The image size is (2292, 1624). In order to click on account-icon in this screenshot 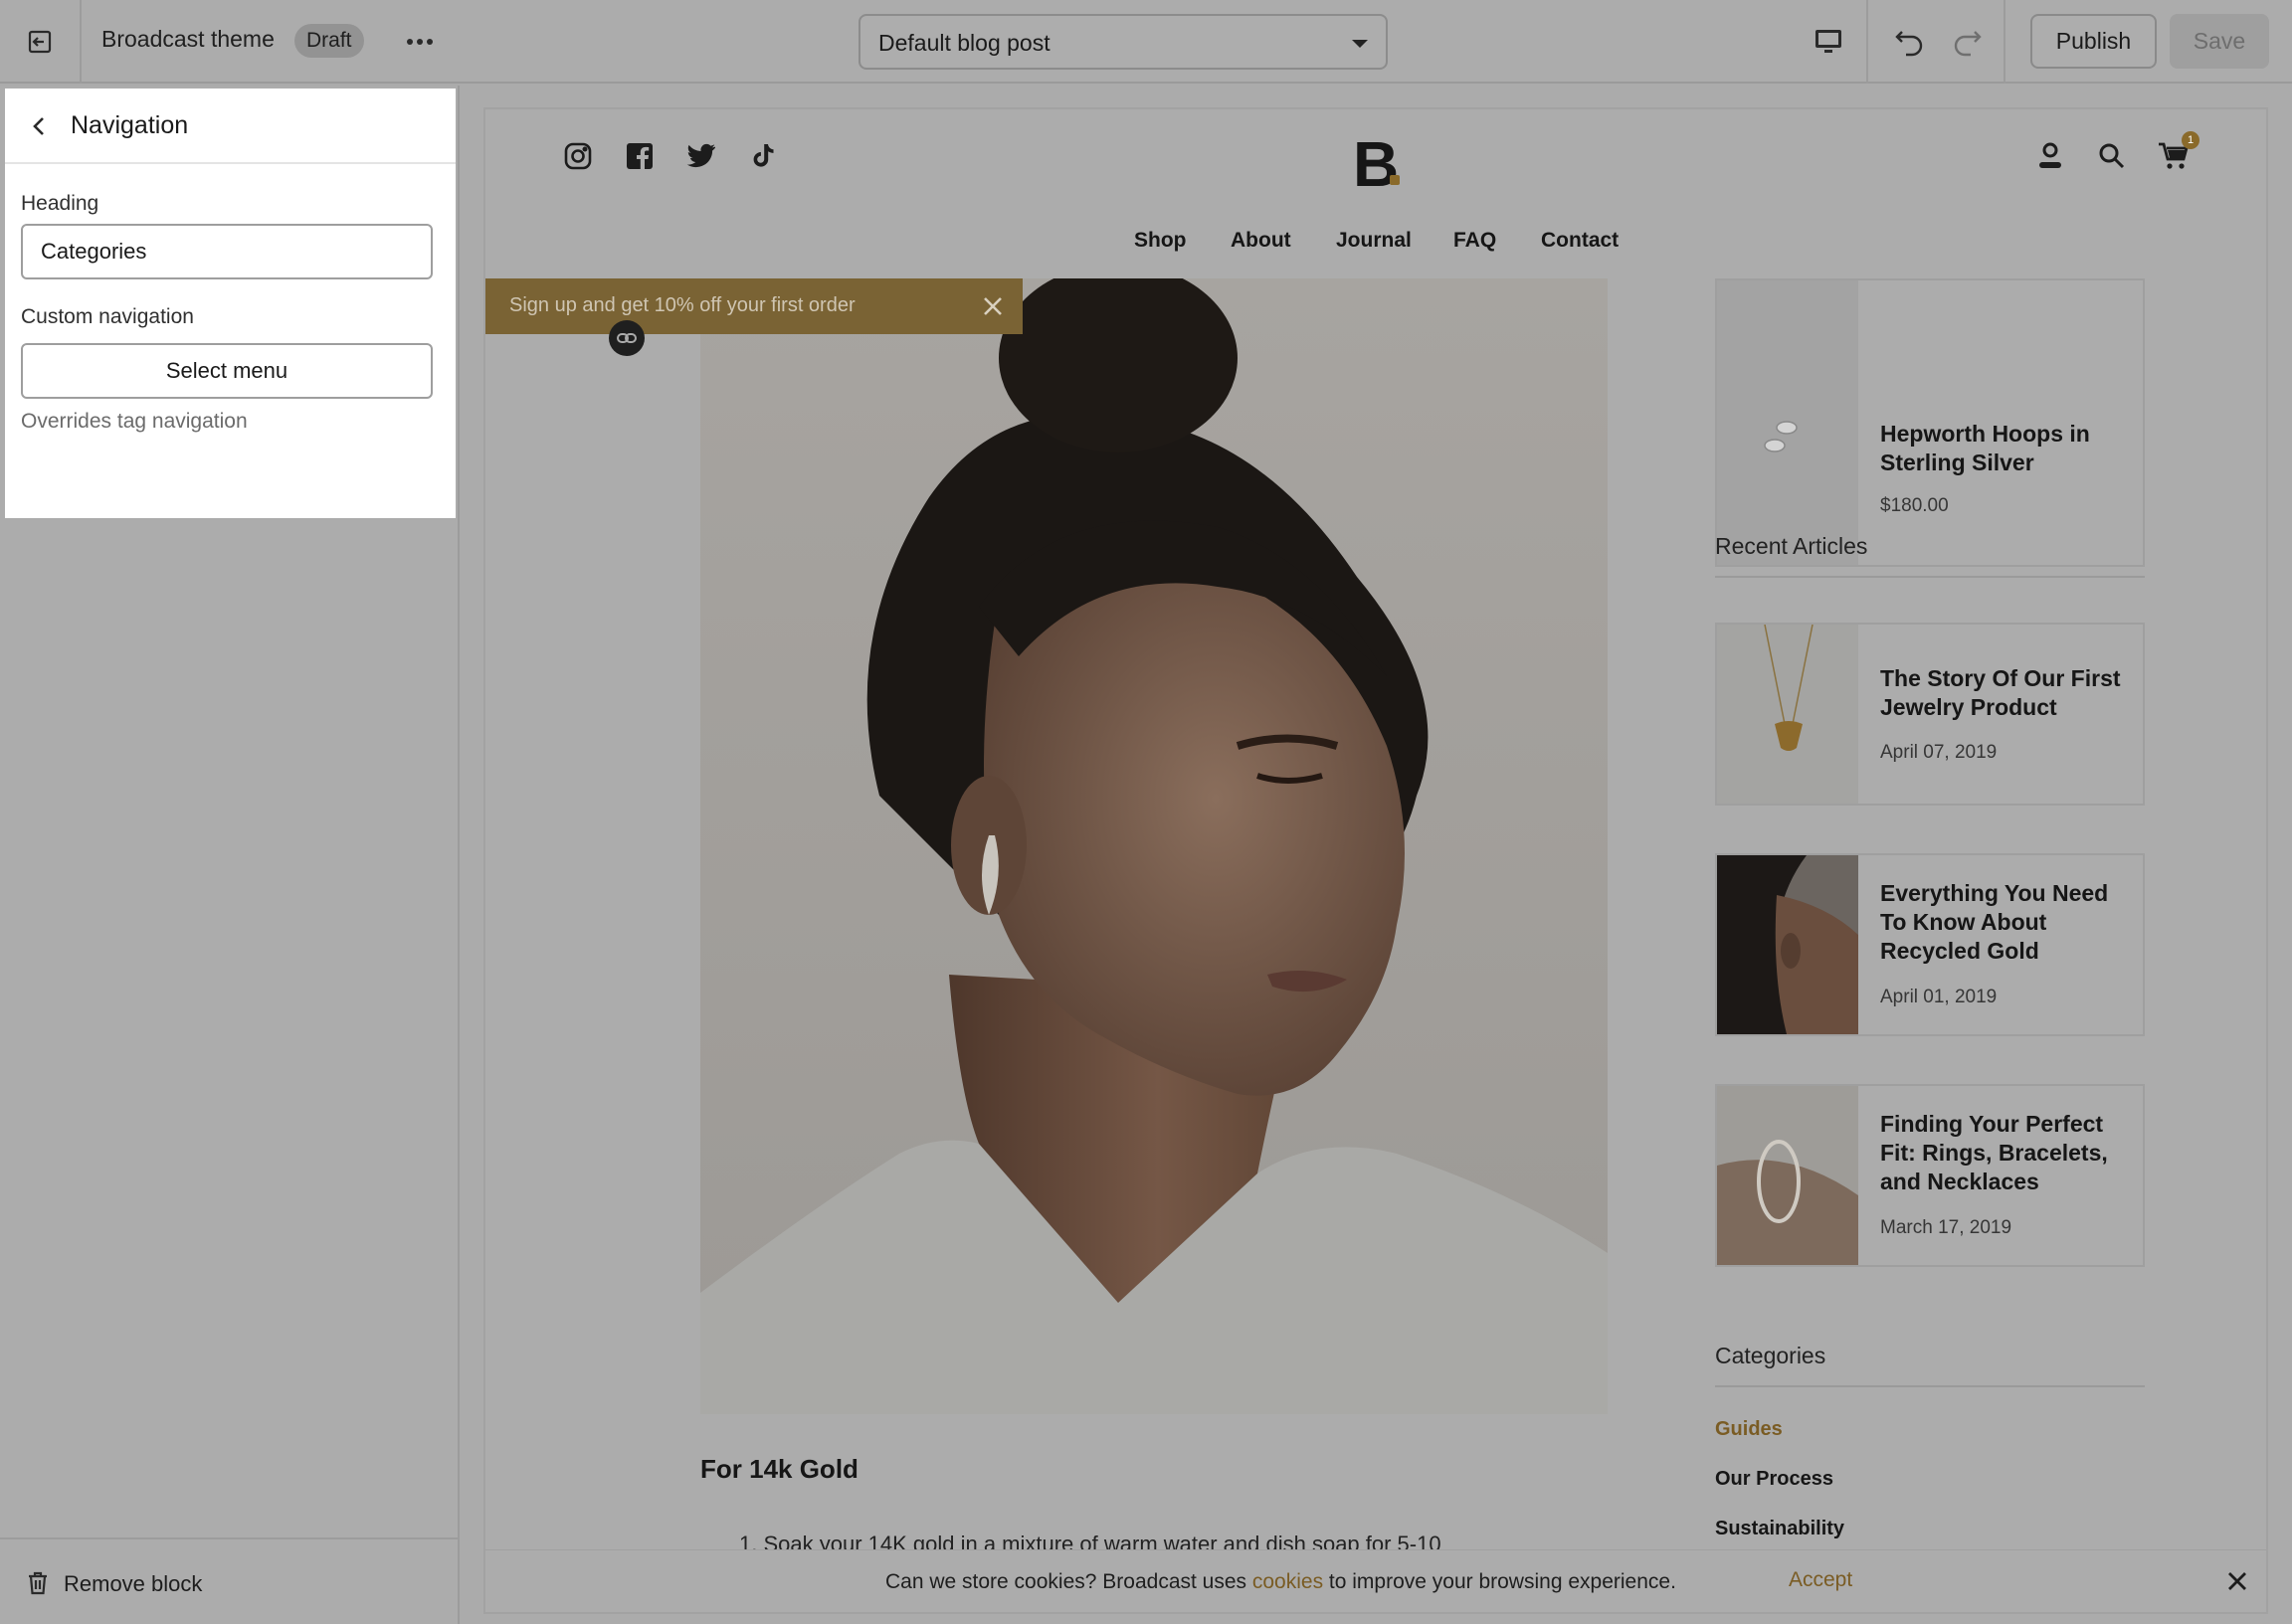, I will do `click(2050, 156)`.